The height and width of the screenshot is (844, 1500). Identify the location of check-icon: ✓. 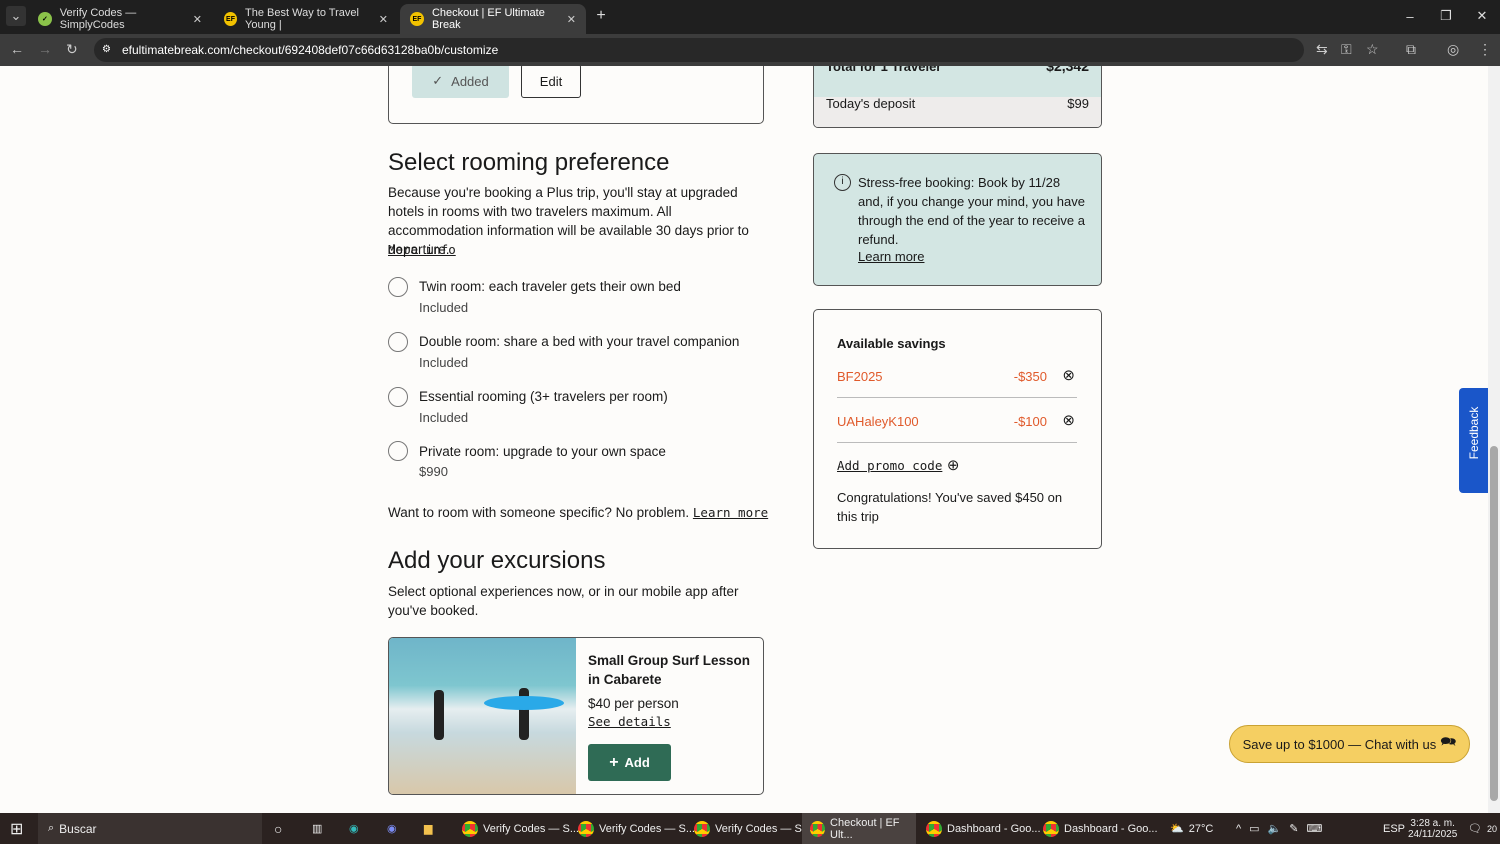
(438, 80).